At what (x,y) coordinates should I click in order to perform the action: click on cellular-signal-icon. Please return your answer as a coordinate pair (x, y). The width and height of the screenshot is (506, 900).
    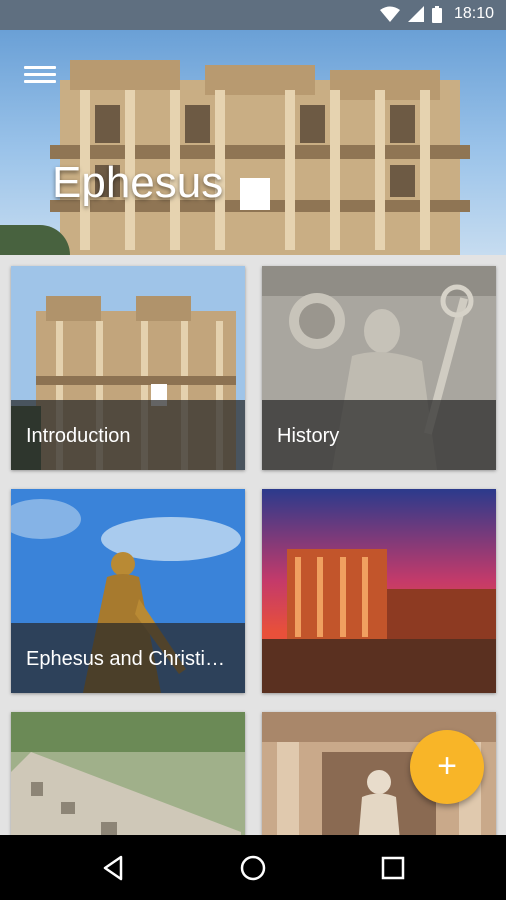
    Looking at the image, I should click on (415, 14).